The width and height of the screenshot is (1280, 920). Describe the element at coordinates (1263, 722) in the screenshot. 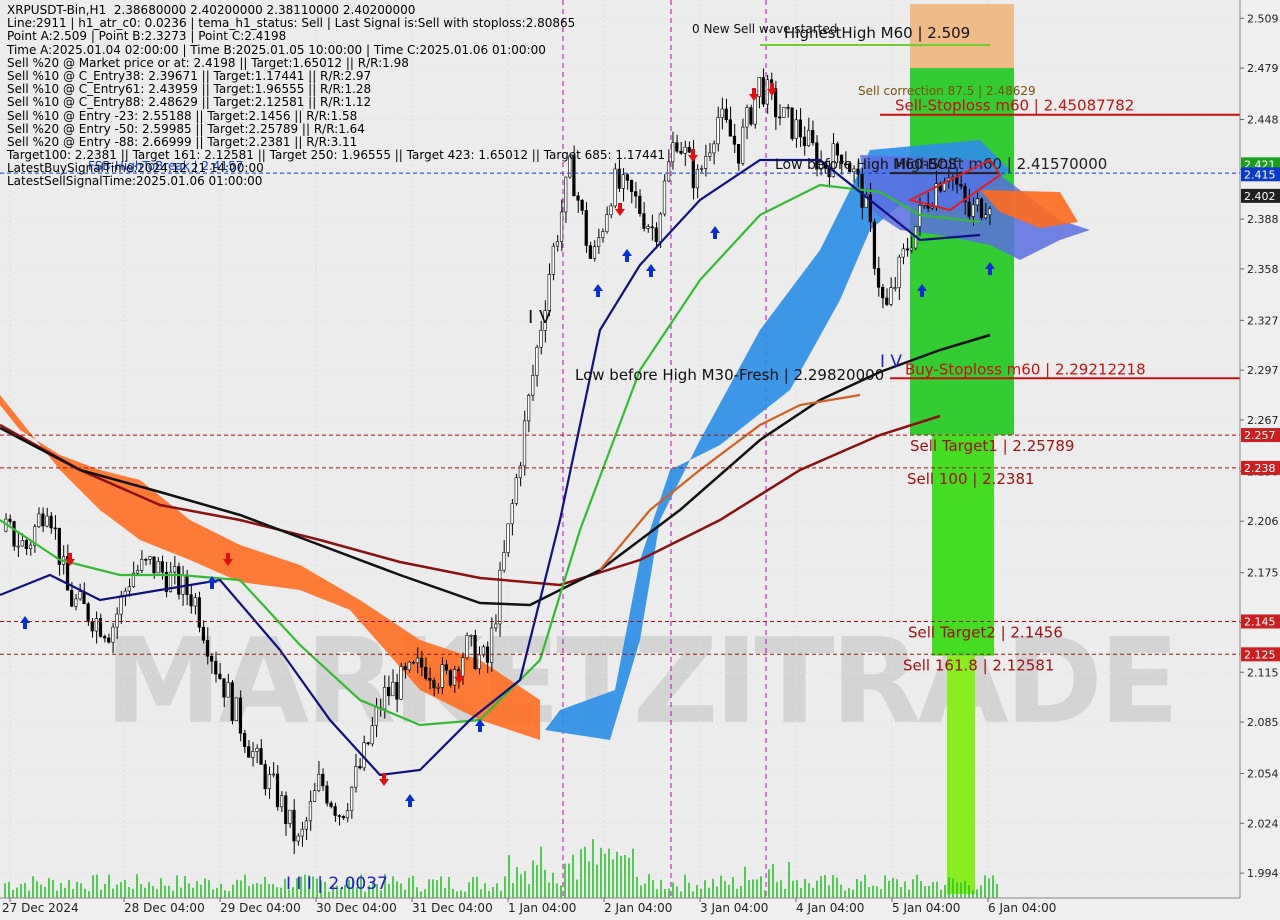

I see `axis-tick-label: 2.085` at that location.